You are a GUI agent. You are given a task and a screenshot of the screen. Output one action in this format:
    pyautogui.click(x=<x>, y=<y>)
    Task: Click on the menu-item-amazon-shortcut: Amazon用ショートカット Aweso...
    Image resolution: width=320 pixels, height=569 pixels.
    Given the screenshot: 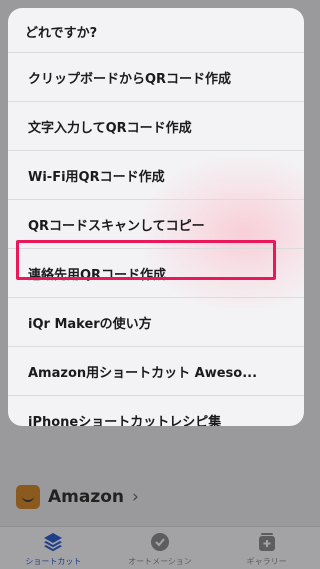 What is the action you would take?
    pyautogui.click(x=156, y=371)
    